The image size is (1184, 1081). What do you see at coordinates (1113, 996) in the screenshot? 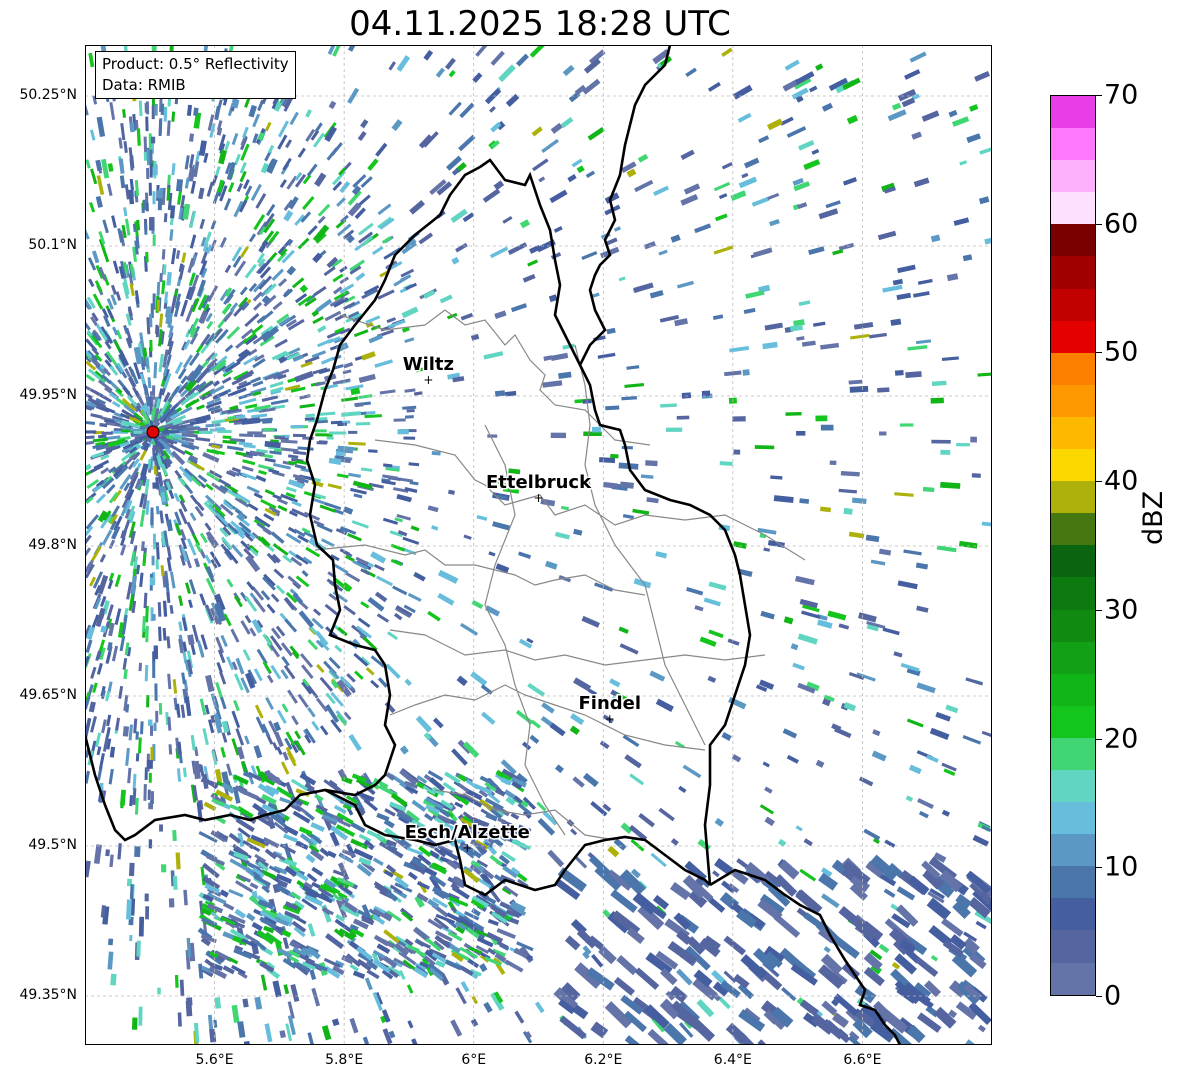
I see `colorbar-tick-label: 0` at bounding box center [1113, 996].